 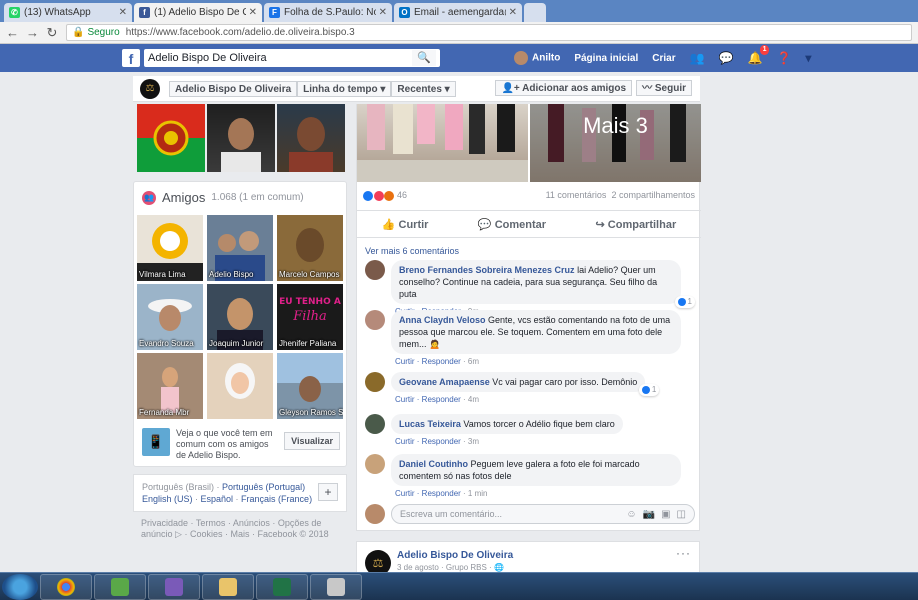 What do you see at coordinates (233, 89) in the screenshot?
I see `profile-name-button: Adelio Bispo De Oliveira` at bounding box center [233, 89].